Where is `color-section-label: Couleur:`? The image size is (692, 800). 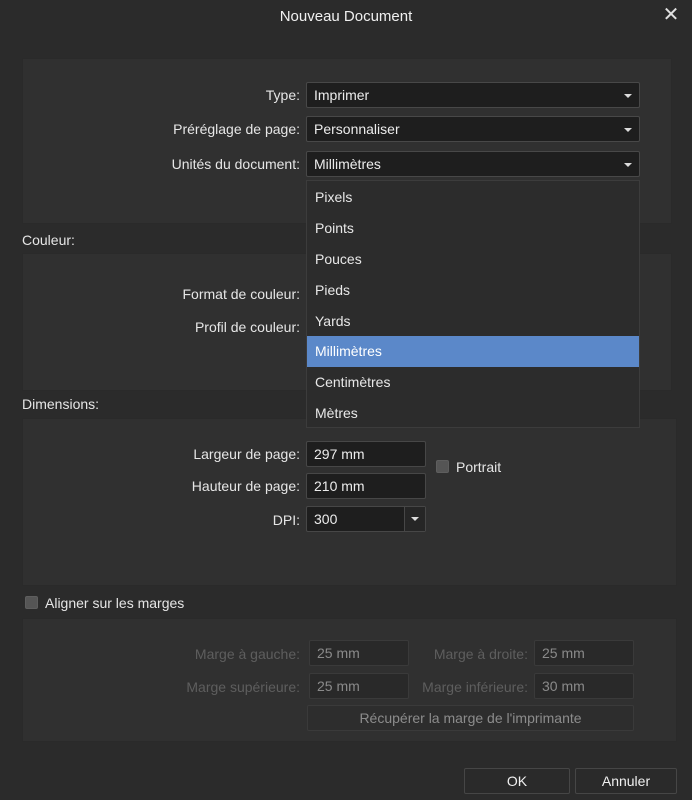 color-section-label: Couleur: is located at coordinates (48, 240).